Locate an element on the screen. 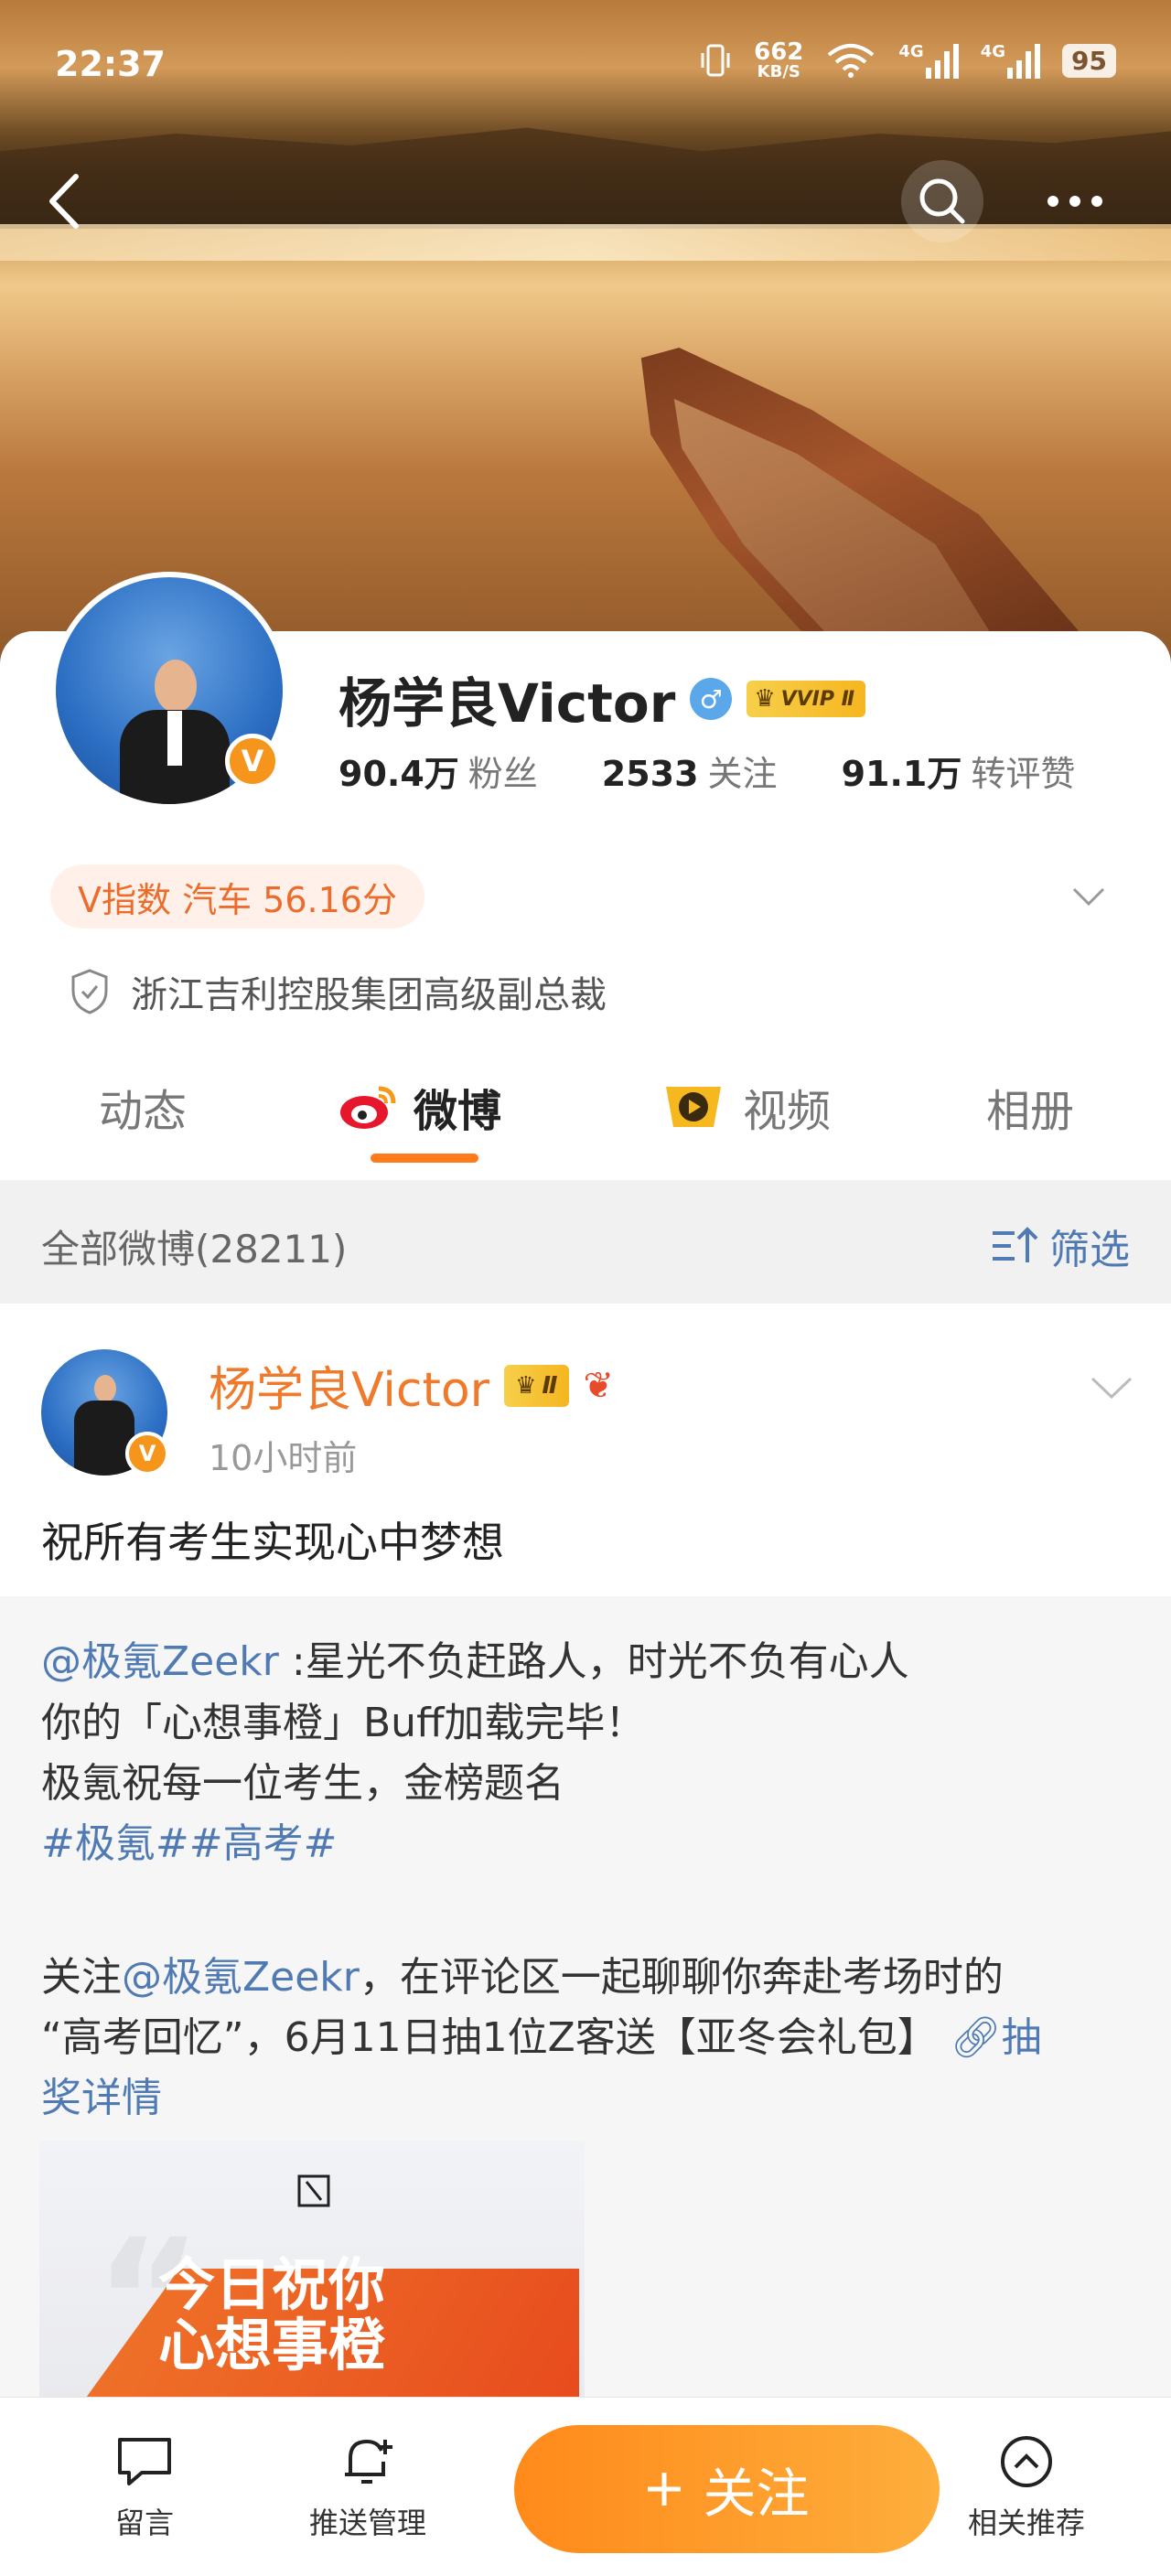 The width and height of the screenshot is (1171, 2576). avatar-person is located at coordinates (175, 732).